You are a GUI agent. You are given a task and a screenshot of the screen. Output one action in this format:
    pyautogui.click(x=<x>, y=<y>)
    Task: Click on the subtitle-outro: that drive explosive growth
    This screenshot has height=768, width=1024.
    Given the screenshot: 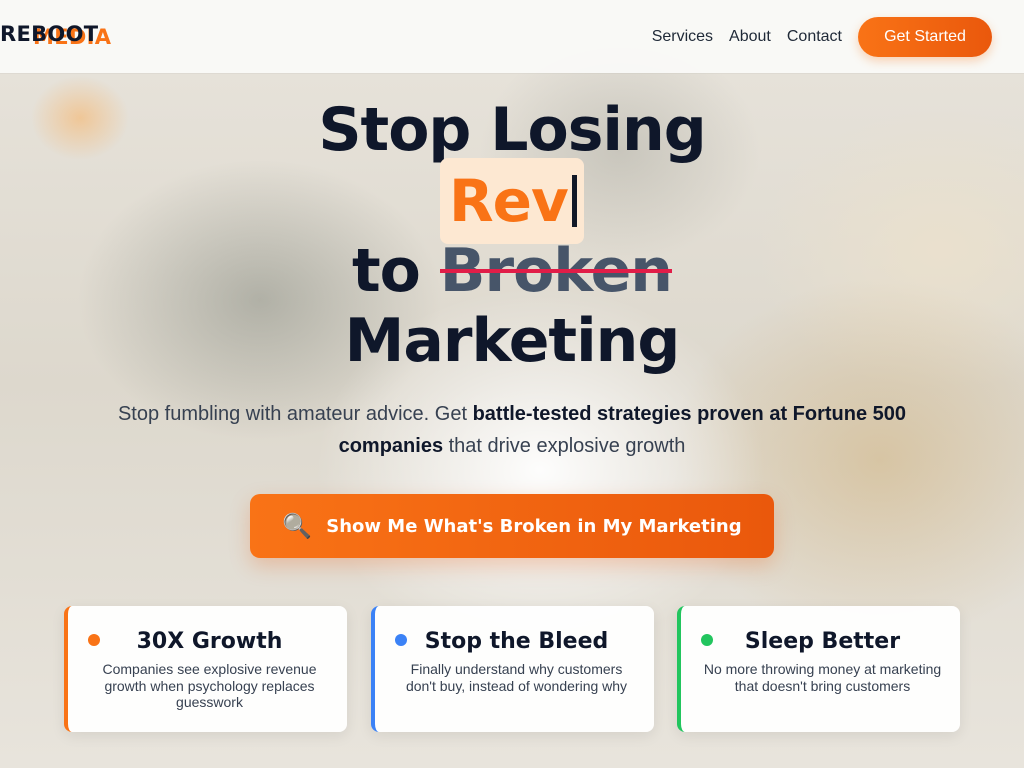 What is the action you would take?
    pyautogui.click(x=564, y=446)
    